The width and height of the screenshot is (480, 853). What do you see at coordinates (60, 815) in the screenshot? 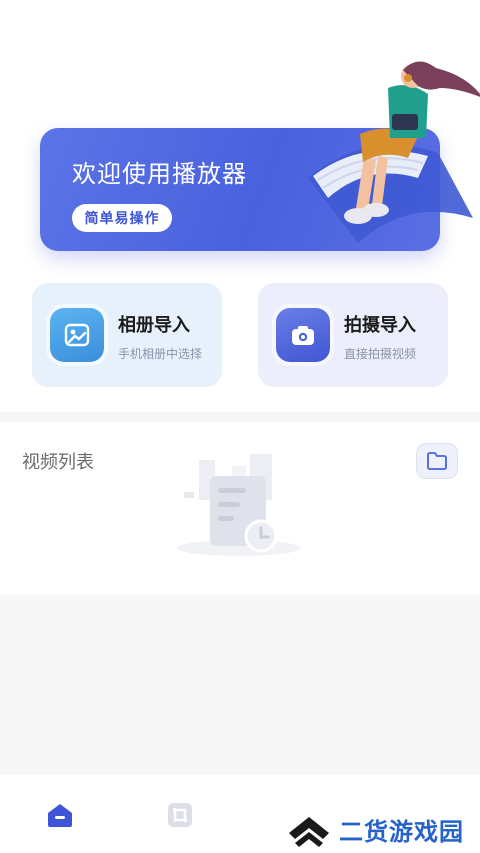
I see `home-icon` at bounding box center [60, 815].